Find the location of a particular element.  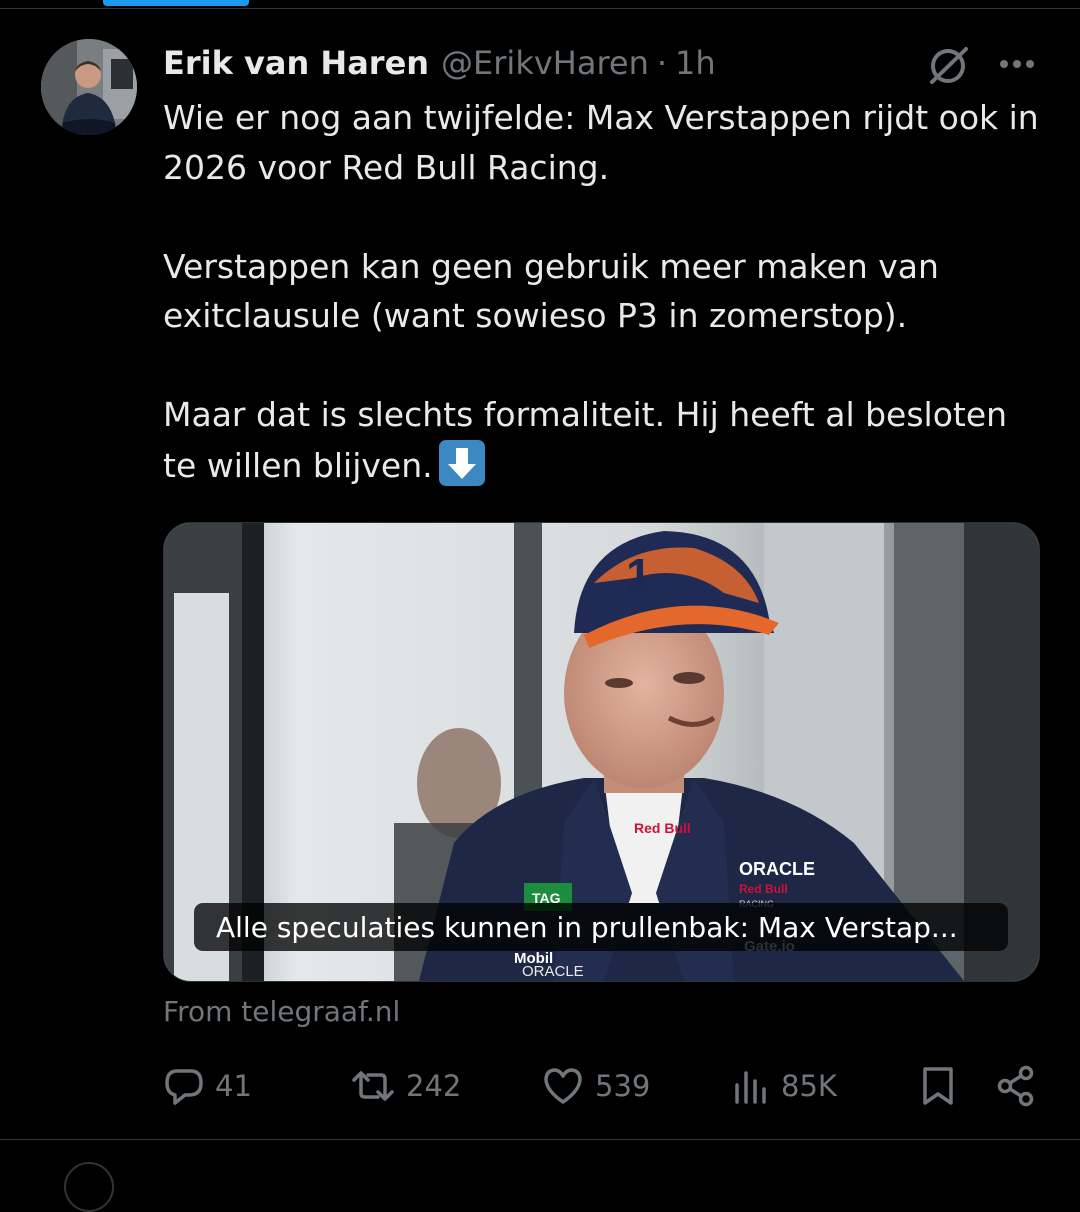

bookmark-icon is located at coordinates (938, 1086).